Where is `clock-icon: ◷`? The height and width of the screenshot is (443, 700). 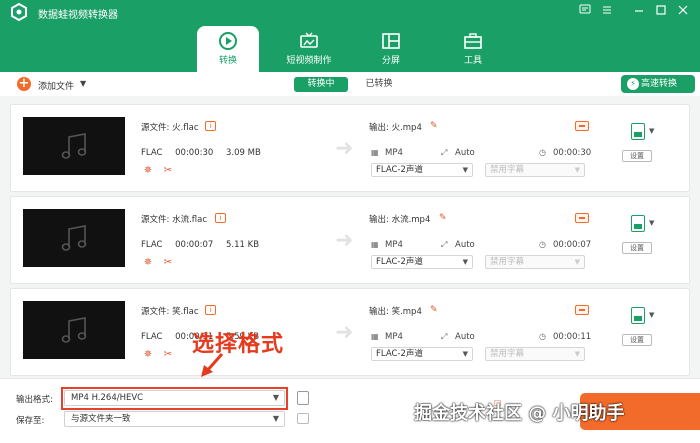
clock-icon: ◷ is located at coordinates (542, 336).